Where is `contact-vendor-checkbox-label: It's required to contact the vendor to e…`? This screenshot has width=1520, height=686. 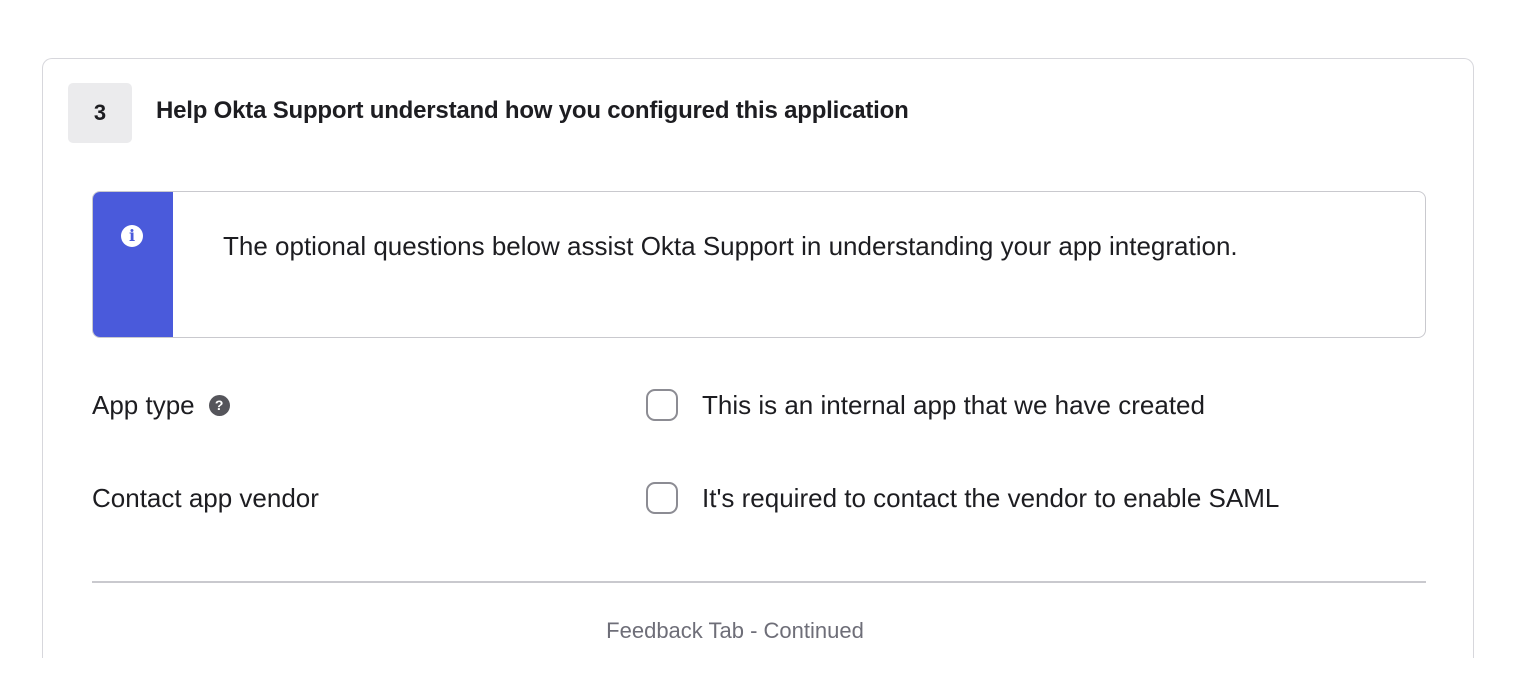
contact-vendor-checkbox-label: It's required to contact the vendor to e… is located at coordinates (990, 498).